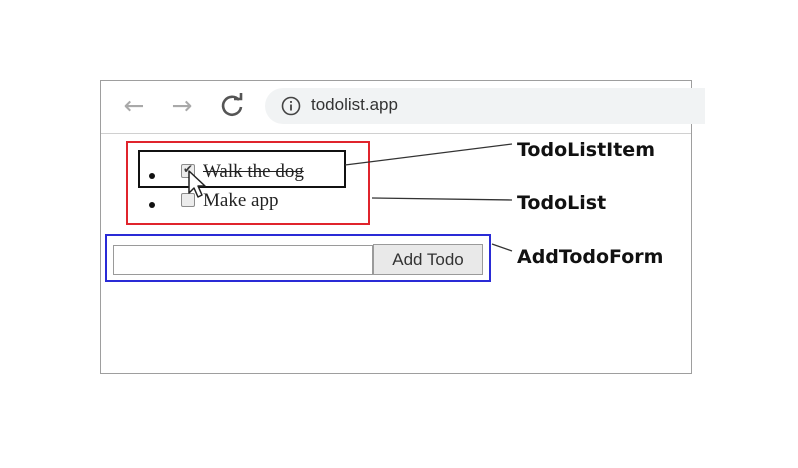 The height and width of the screenshot is (468, 798). I want to click on todo-list-label: TodoList, so click(562, 203).